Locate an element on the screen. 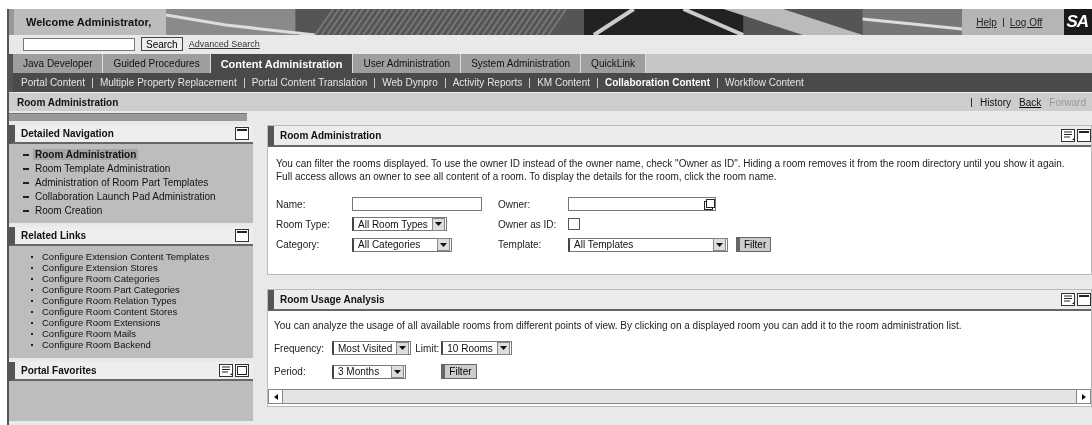 This screenshot has height=425, width=1092. tab: QuickLink is located at coordinates (613, 63).